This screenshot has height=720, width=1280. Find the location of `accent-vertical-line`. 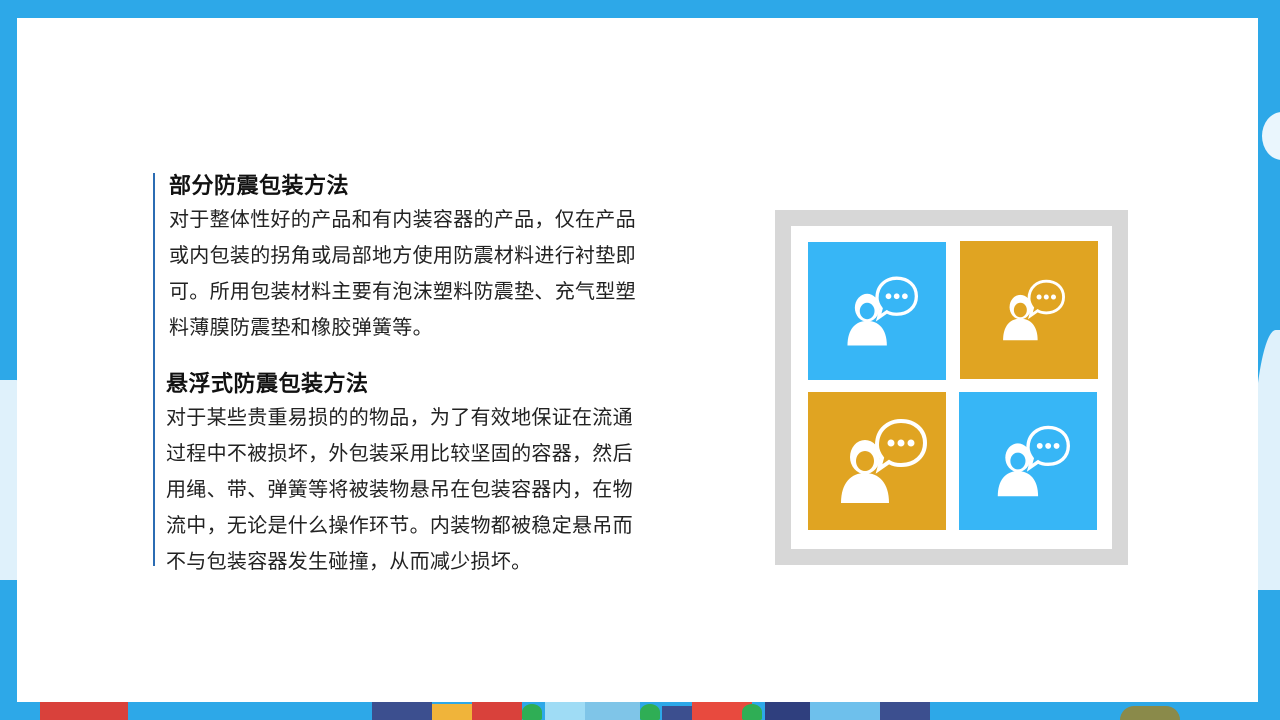

accent-vertical-line is located at coordinates (154, 369).